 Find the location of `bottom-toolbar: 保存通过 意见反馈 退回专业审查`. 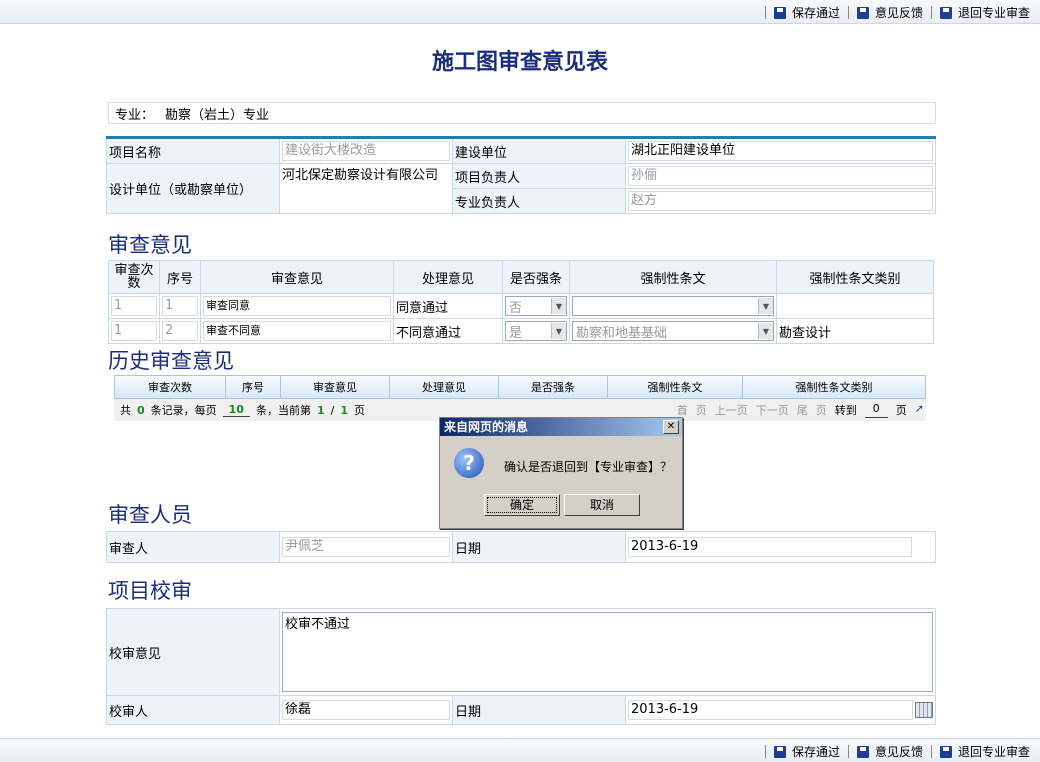

bottom-toolbar: 保存通过 意见反馈 退回专业审查 is located at coordinates (520, 750).